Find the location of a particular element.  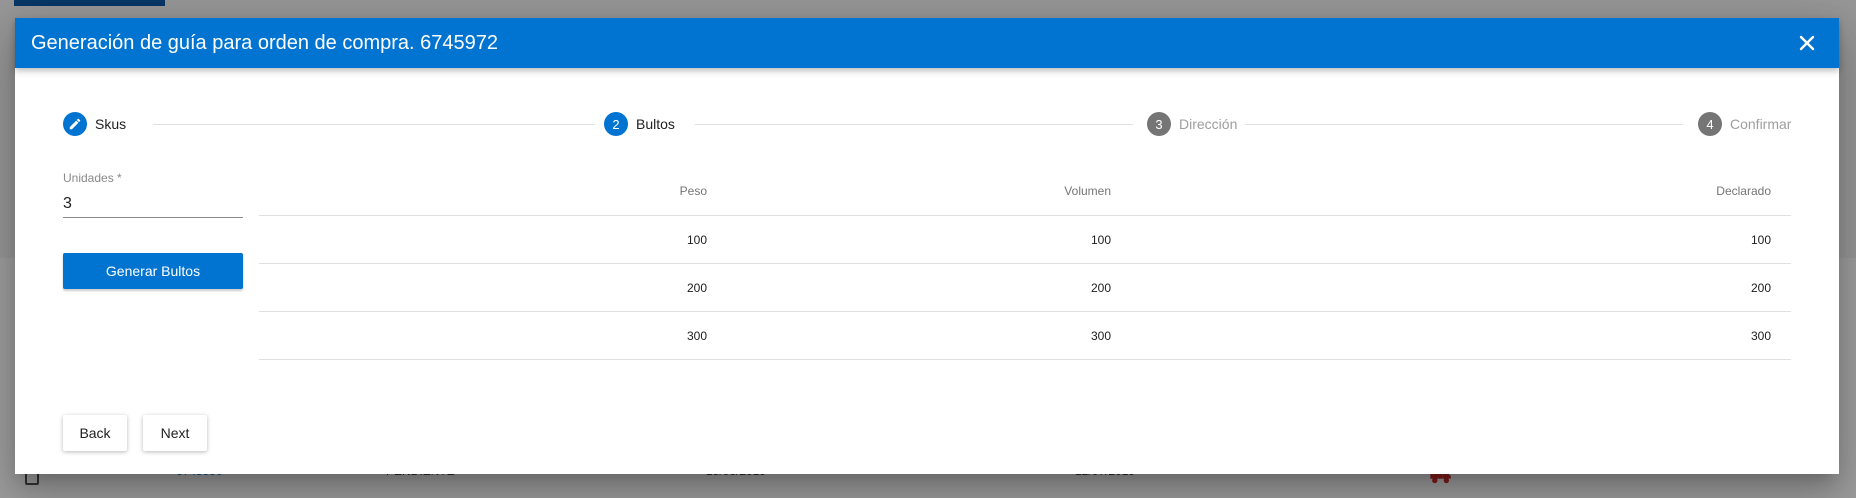

pencil-icon is located at coordinates (75, 124).